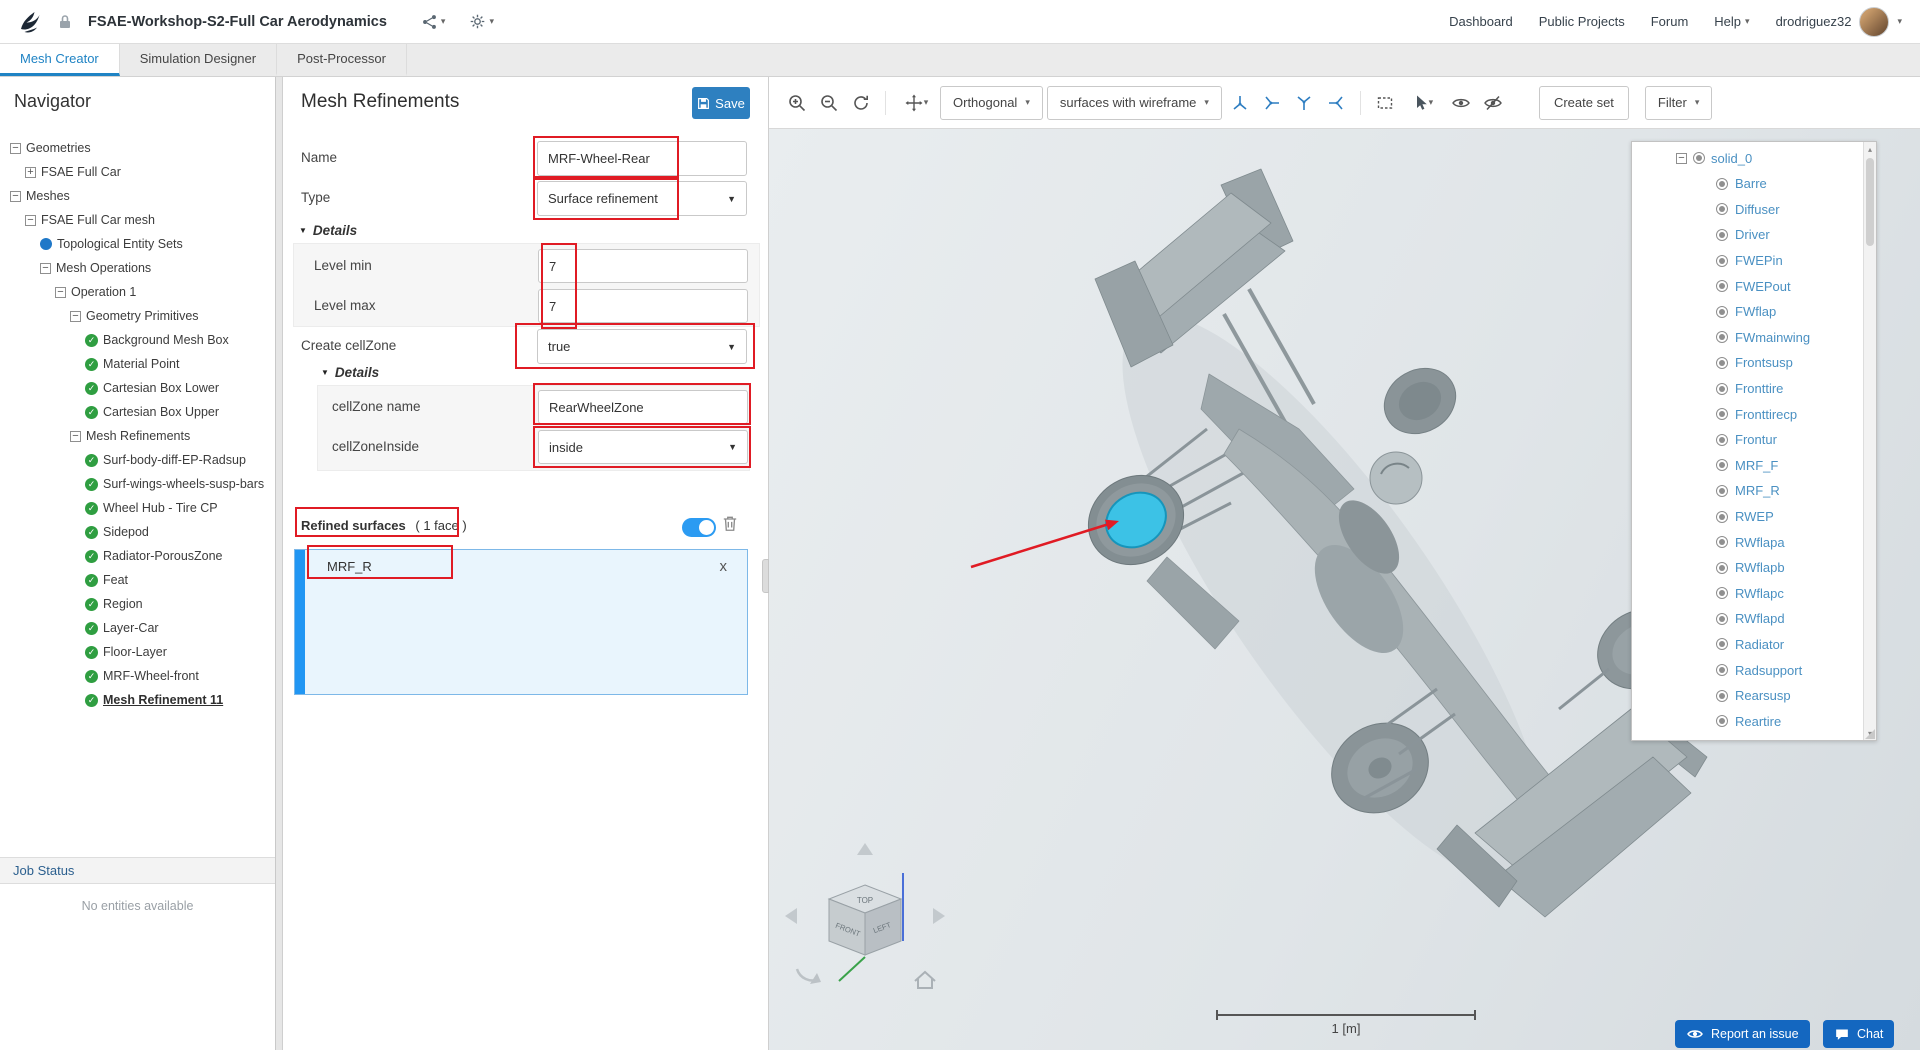 Image resolution: width=1920 pixels, height=1050 pixels. Describe the element at coordinates (137, 532) in the screenshot. I see `tree-item-sidepod: ✓ Sidepod` at that location.